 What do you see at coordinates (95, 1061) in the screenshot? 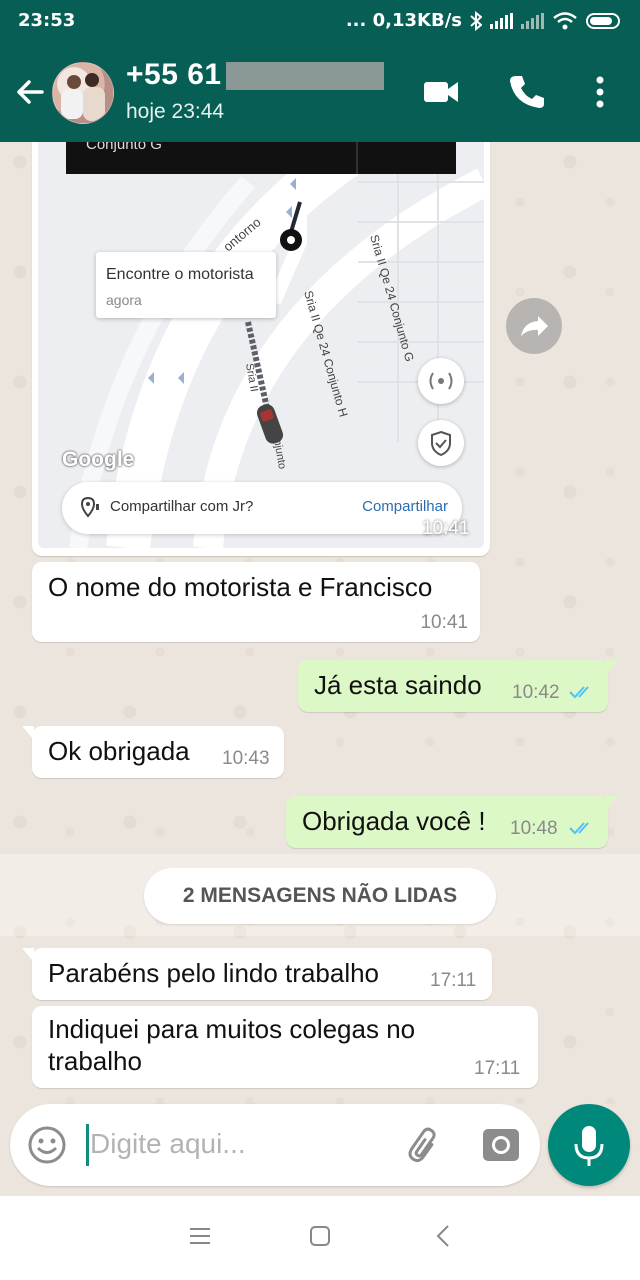
I see `message-text-line-2: trabalho` at bounding box center [95, 1061].